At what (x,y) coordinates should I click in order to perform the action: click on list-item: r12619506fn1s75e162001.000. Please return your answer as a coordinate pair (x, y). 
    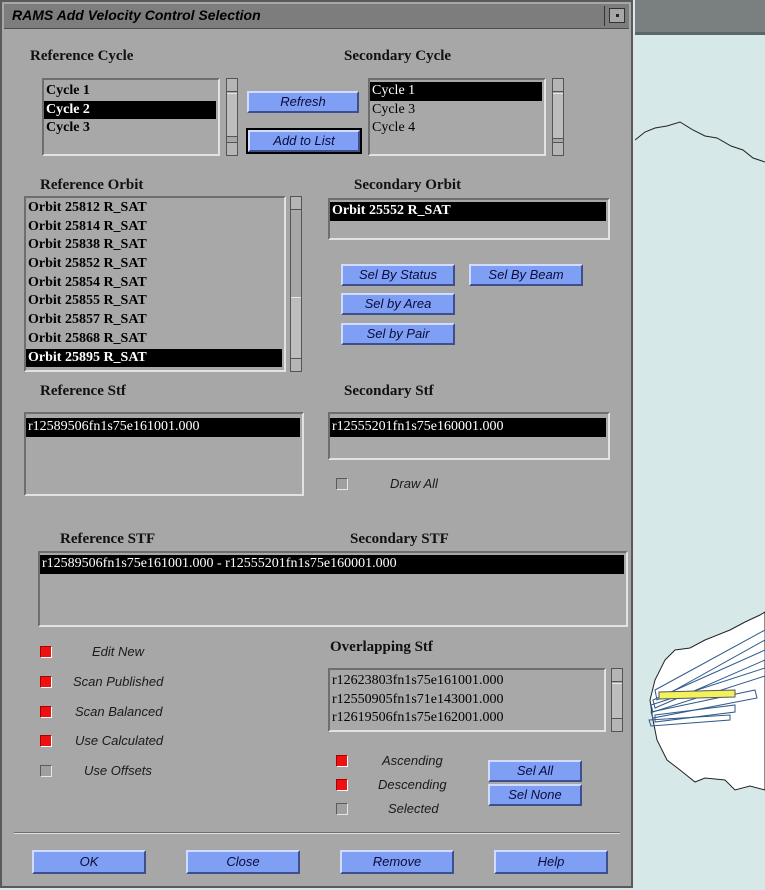
    Looking at the image, I should click on (467, 718).